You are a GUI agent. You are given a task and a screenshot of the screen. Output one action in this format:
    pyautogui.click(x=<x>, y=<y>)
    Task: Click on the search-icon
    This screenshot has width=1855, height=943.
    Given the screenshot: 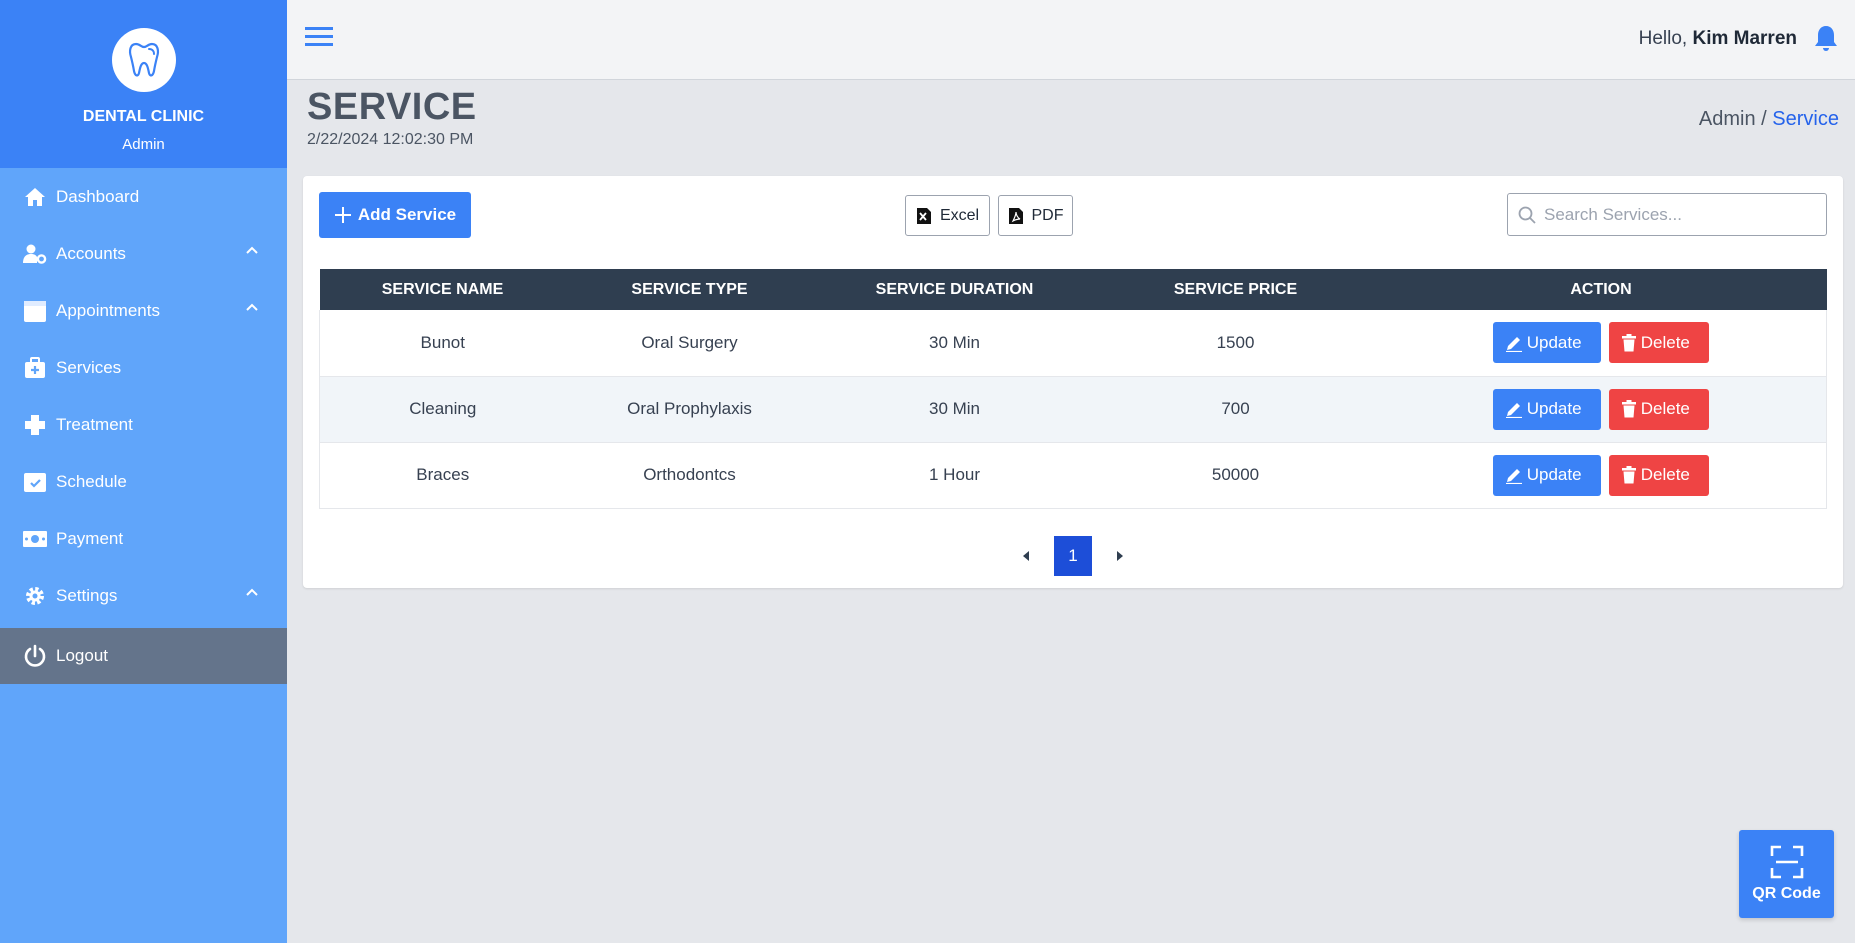 What is the action you would take?
    pyautogui.click(x=1527, y=215)
    